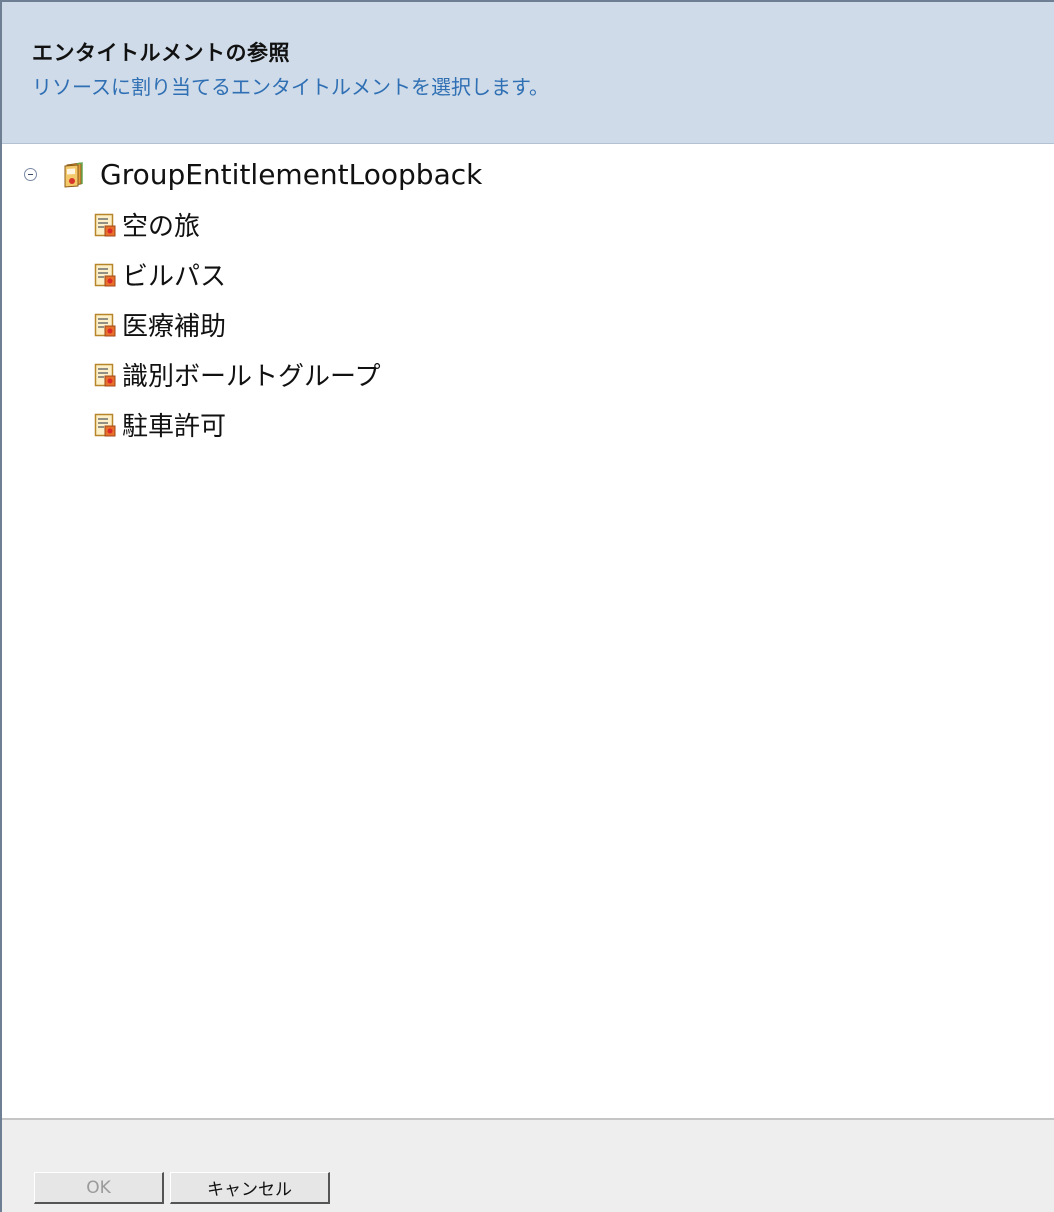 Image resolution: width=1054 pixels, height=1212 pixels. I want to click on tree-item-label: ビルパス, so click(174, 277).